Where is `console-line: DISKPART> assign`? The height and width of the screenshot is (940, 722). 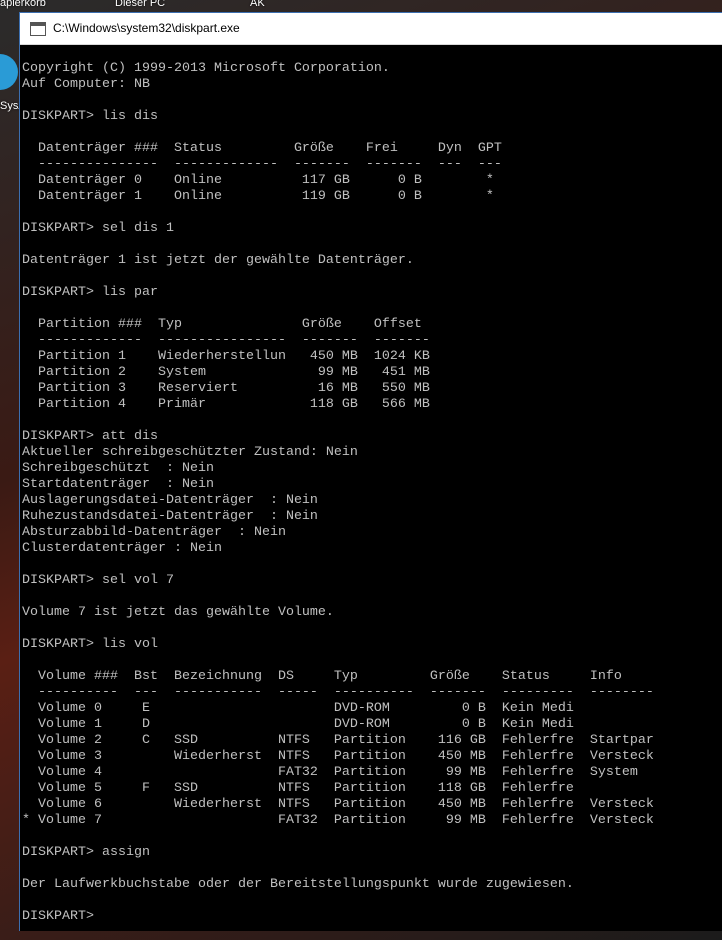
console-line: DISKPART> assign is located at coordinates (86, 852).